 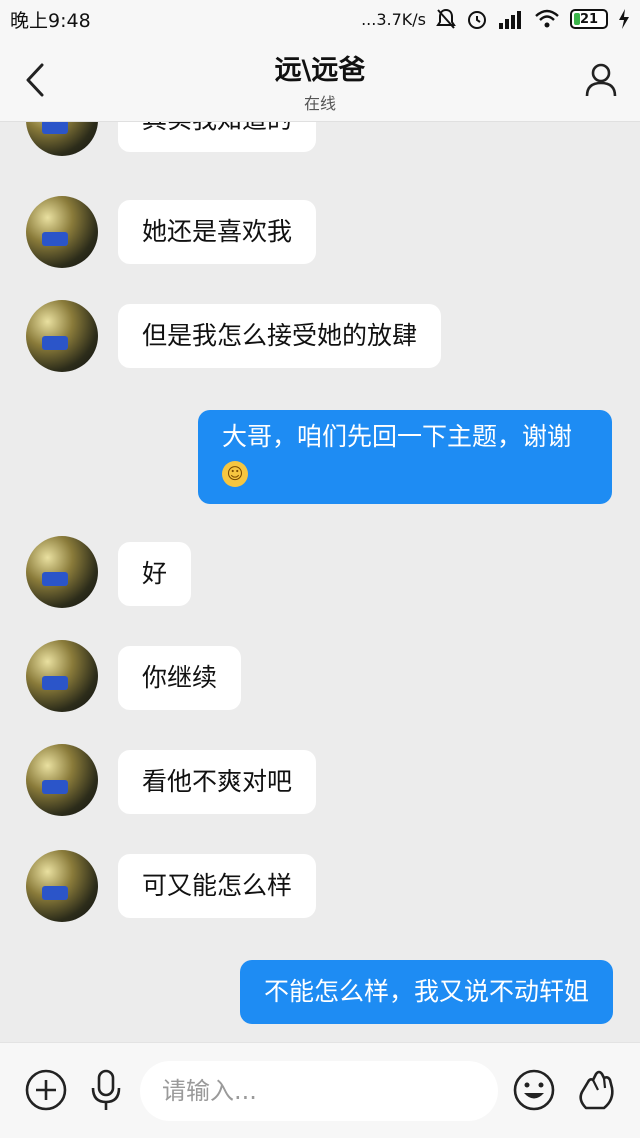 I want to click on incoming-message-bubble: 她还是喜欢我, so click(x=217, y=232).